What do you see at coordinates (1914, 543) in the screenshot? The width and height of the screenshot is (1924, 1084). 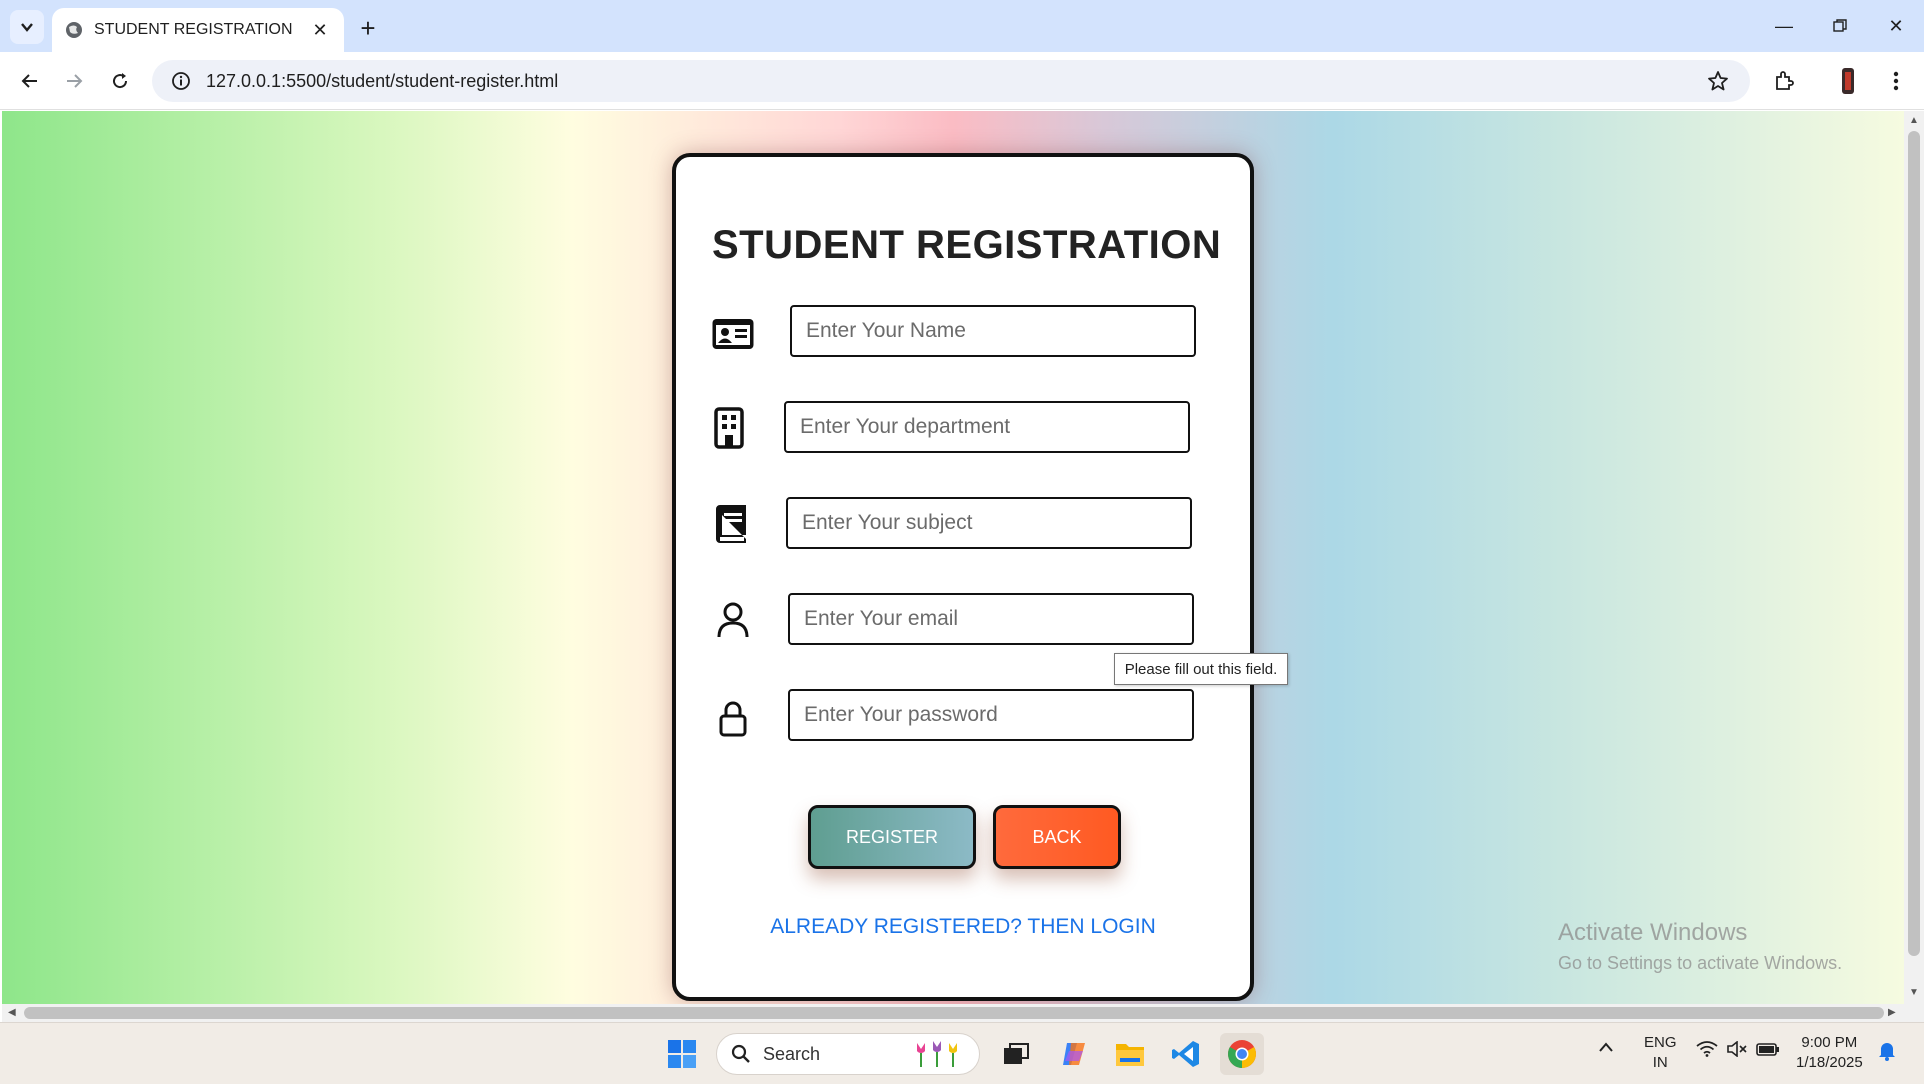 I see `vertical-scroll-thumb` at bounding box center [1914, 543].